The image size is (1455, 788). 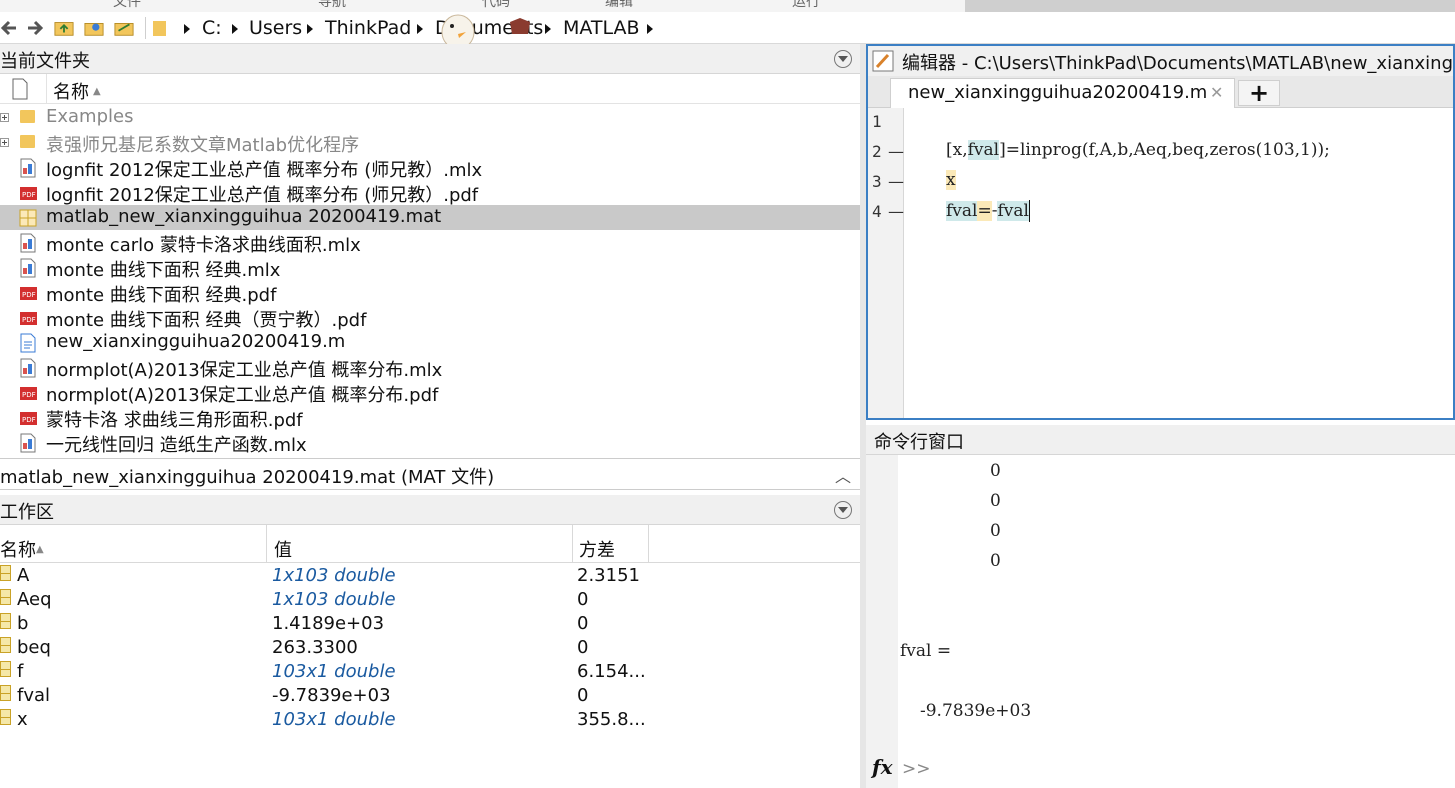 What do you see at coordinates (71, 91) in the screenshot?
I see `name-column-header: 名称` at bounding box center [71, 91].